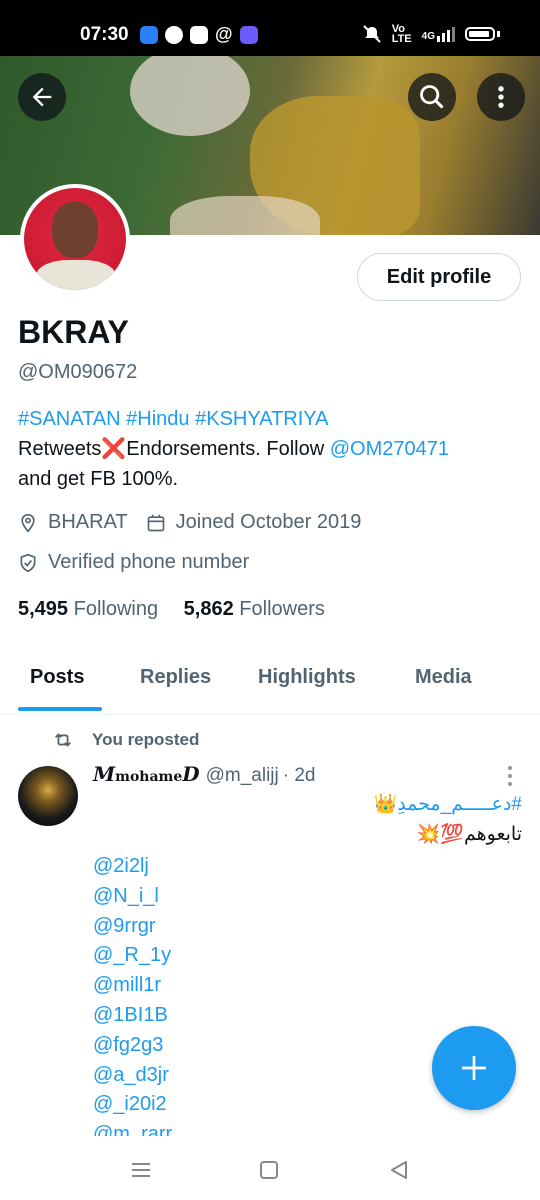  What do you see at coordinates (116, 609) in the screenshot?
I see `following-label: Following` at bounding box center [116, 609].